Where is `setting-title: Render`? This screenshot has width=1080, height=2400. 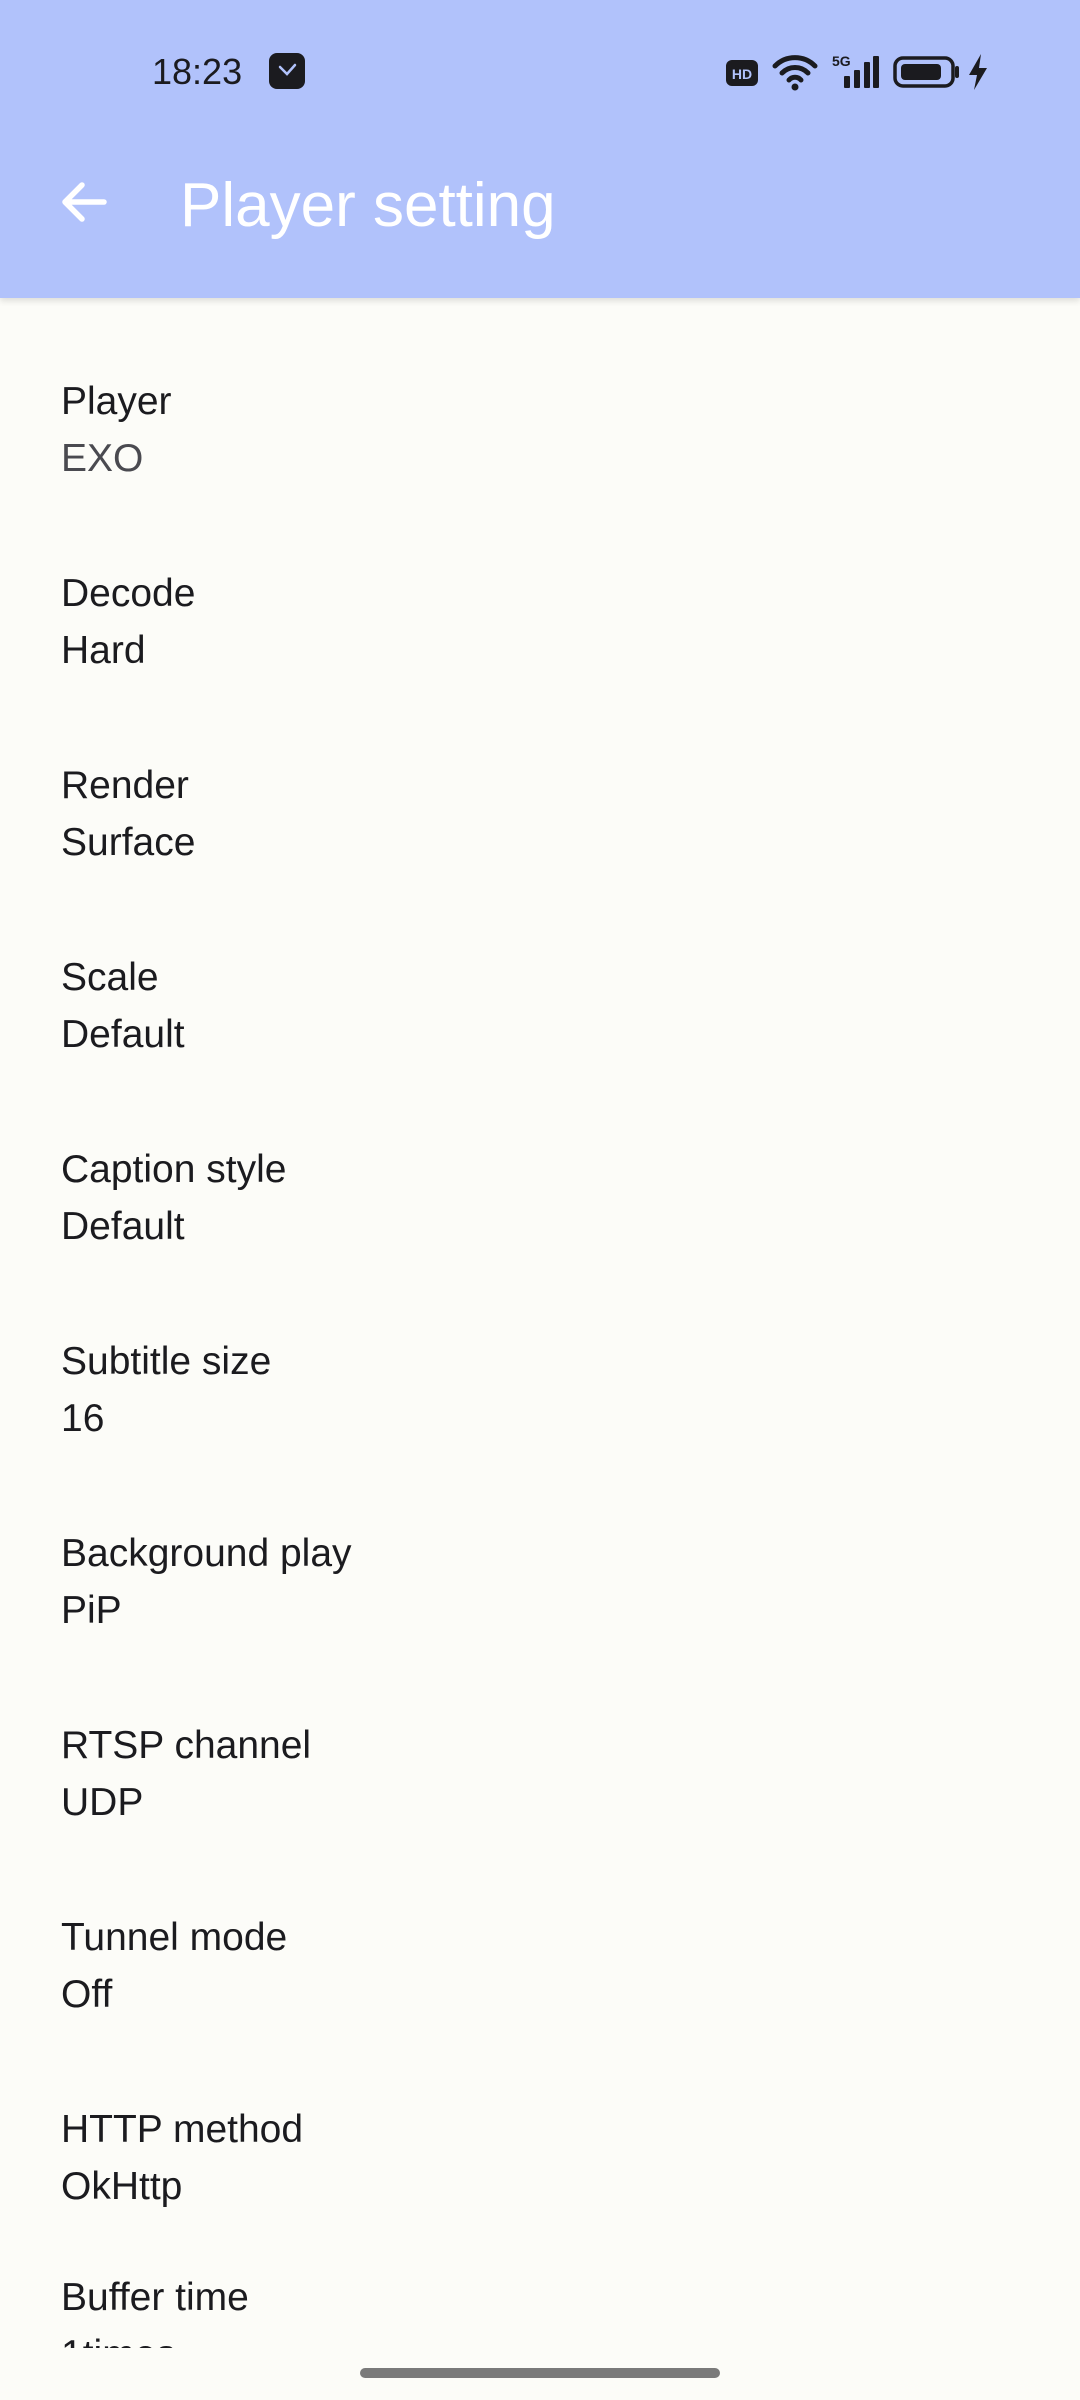 setting-title: Render is located at coordinates (125, 785).